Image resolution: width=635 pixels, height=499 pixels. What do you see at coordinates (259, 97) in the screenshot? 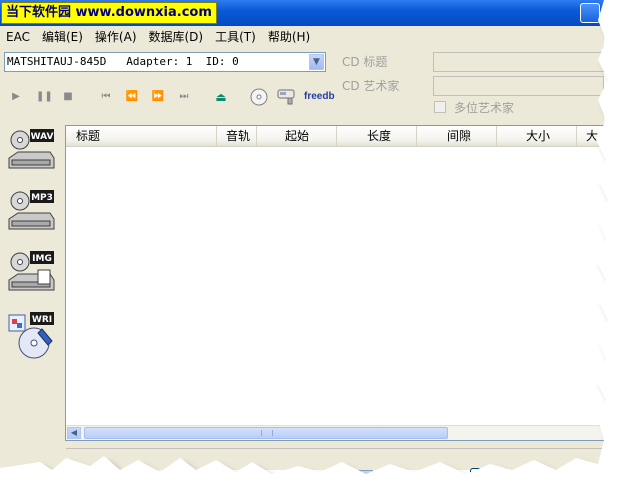
I see `cd-disc-icon` at bounding box center [259, 97].